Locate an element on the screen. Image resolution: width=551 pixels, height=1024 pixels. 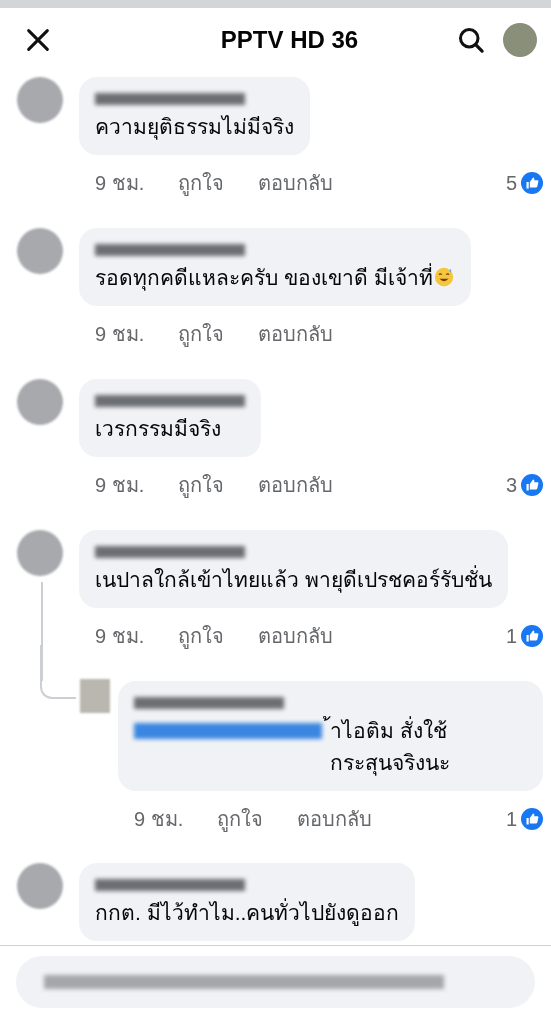
search-icon is located at coordinates (471, 40).